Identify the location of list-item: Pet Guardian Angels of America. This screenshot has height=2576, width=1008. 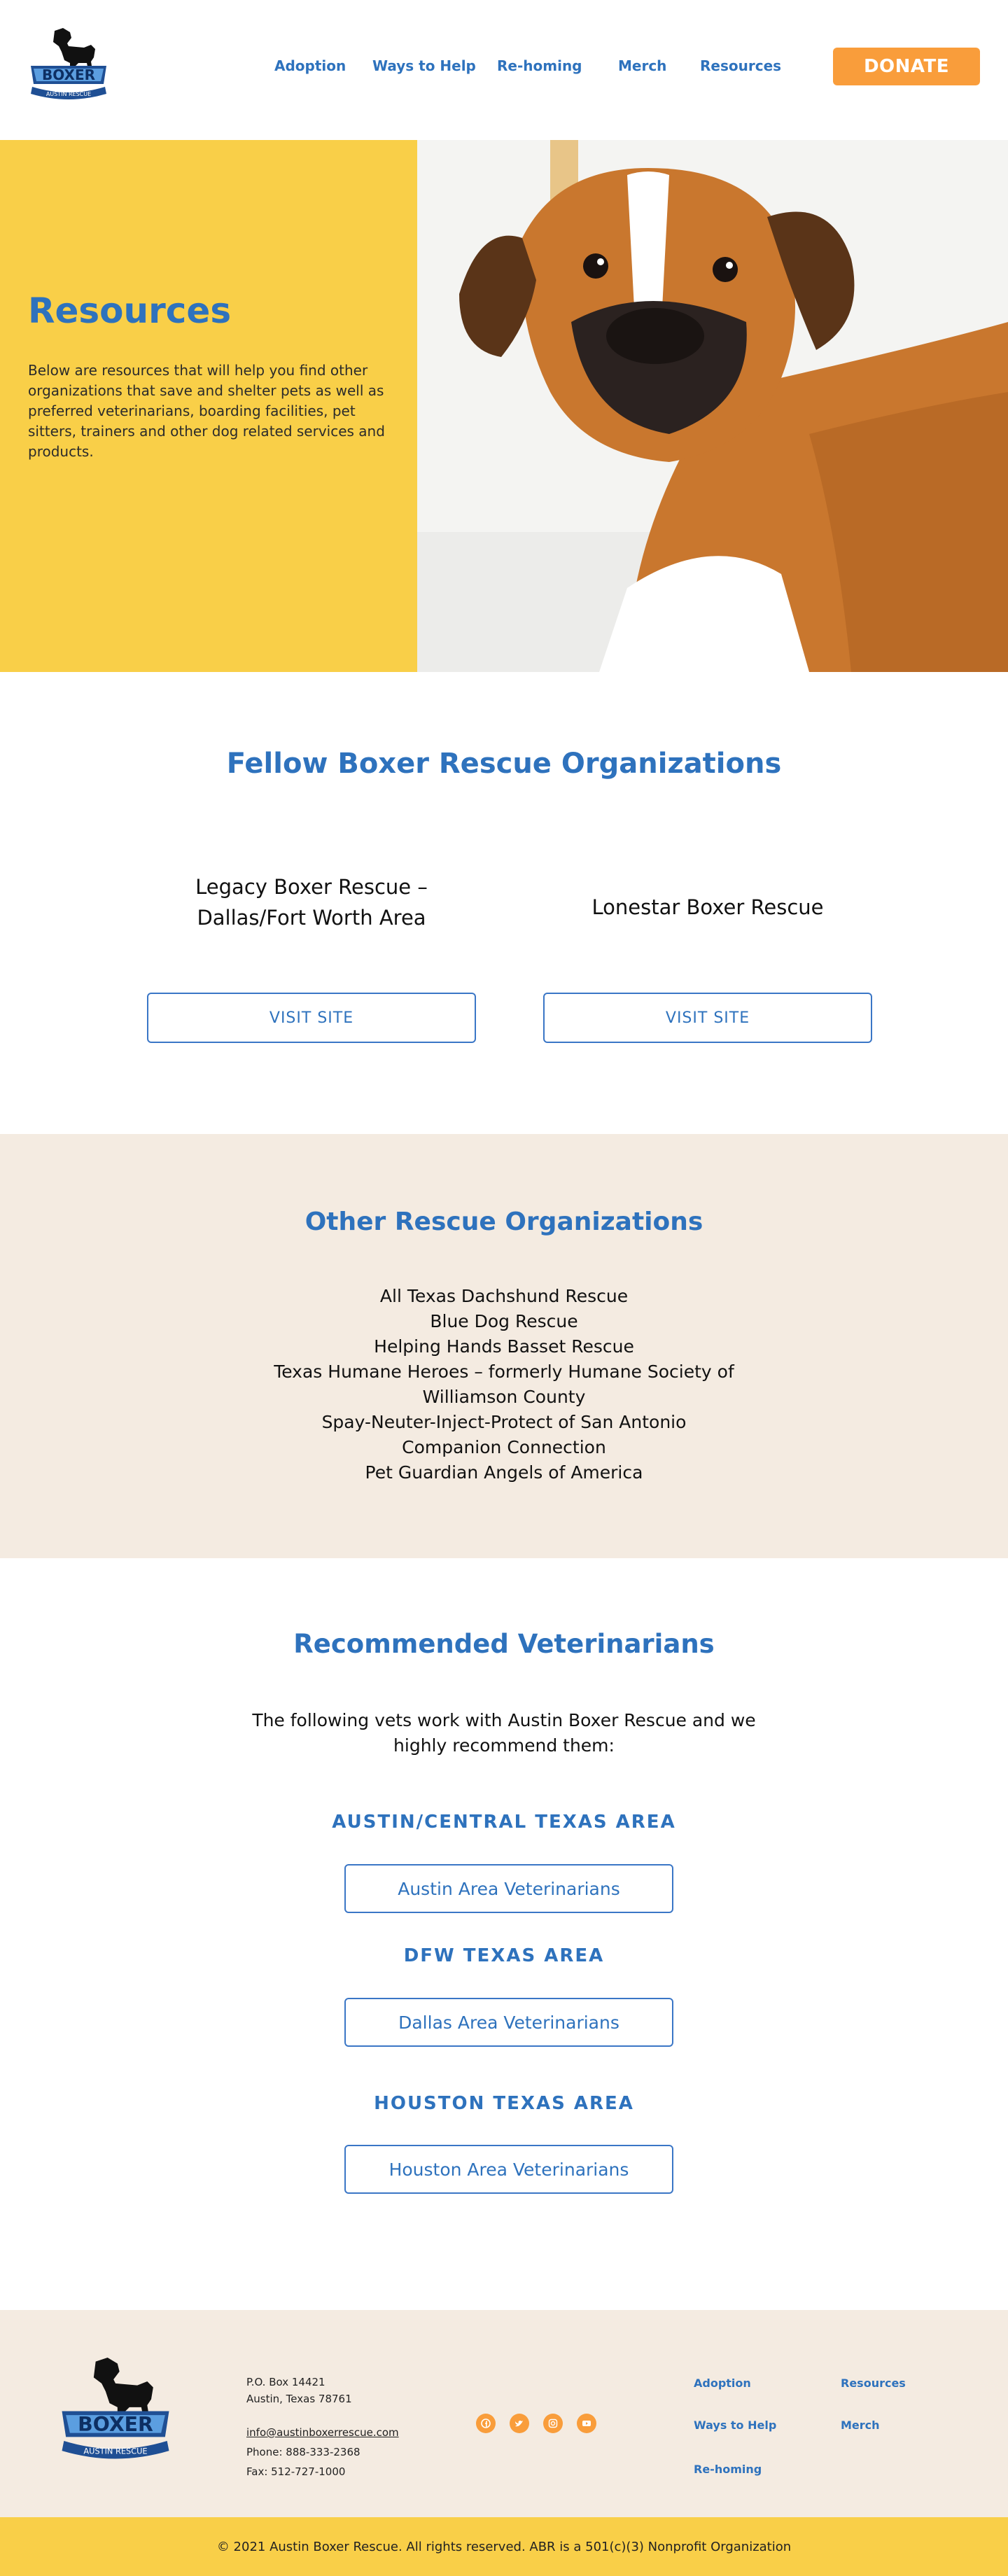
(504, 1472).